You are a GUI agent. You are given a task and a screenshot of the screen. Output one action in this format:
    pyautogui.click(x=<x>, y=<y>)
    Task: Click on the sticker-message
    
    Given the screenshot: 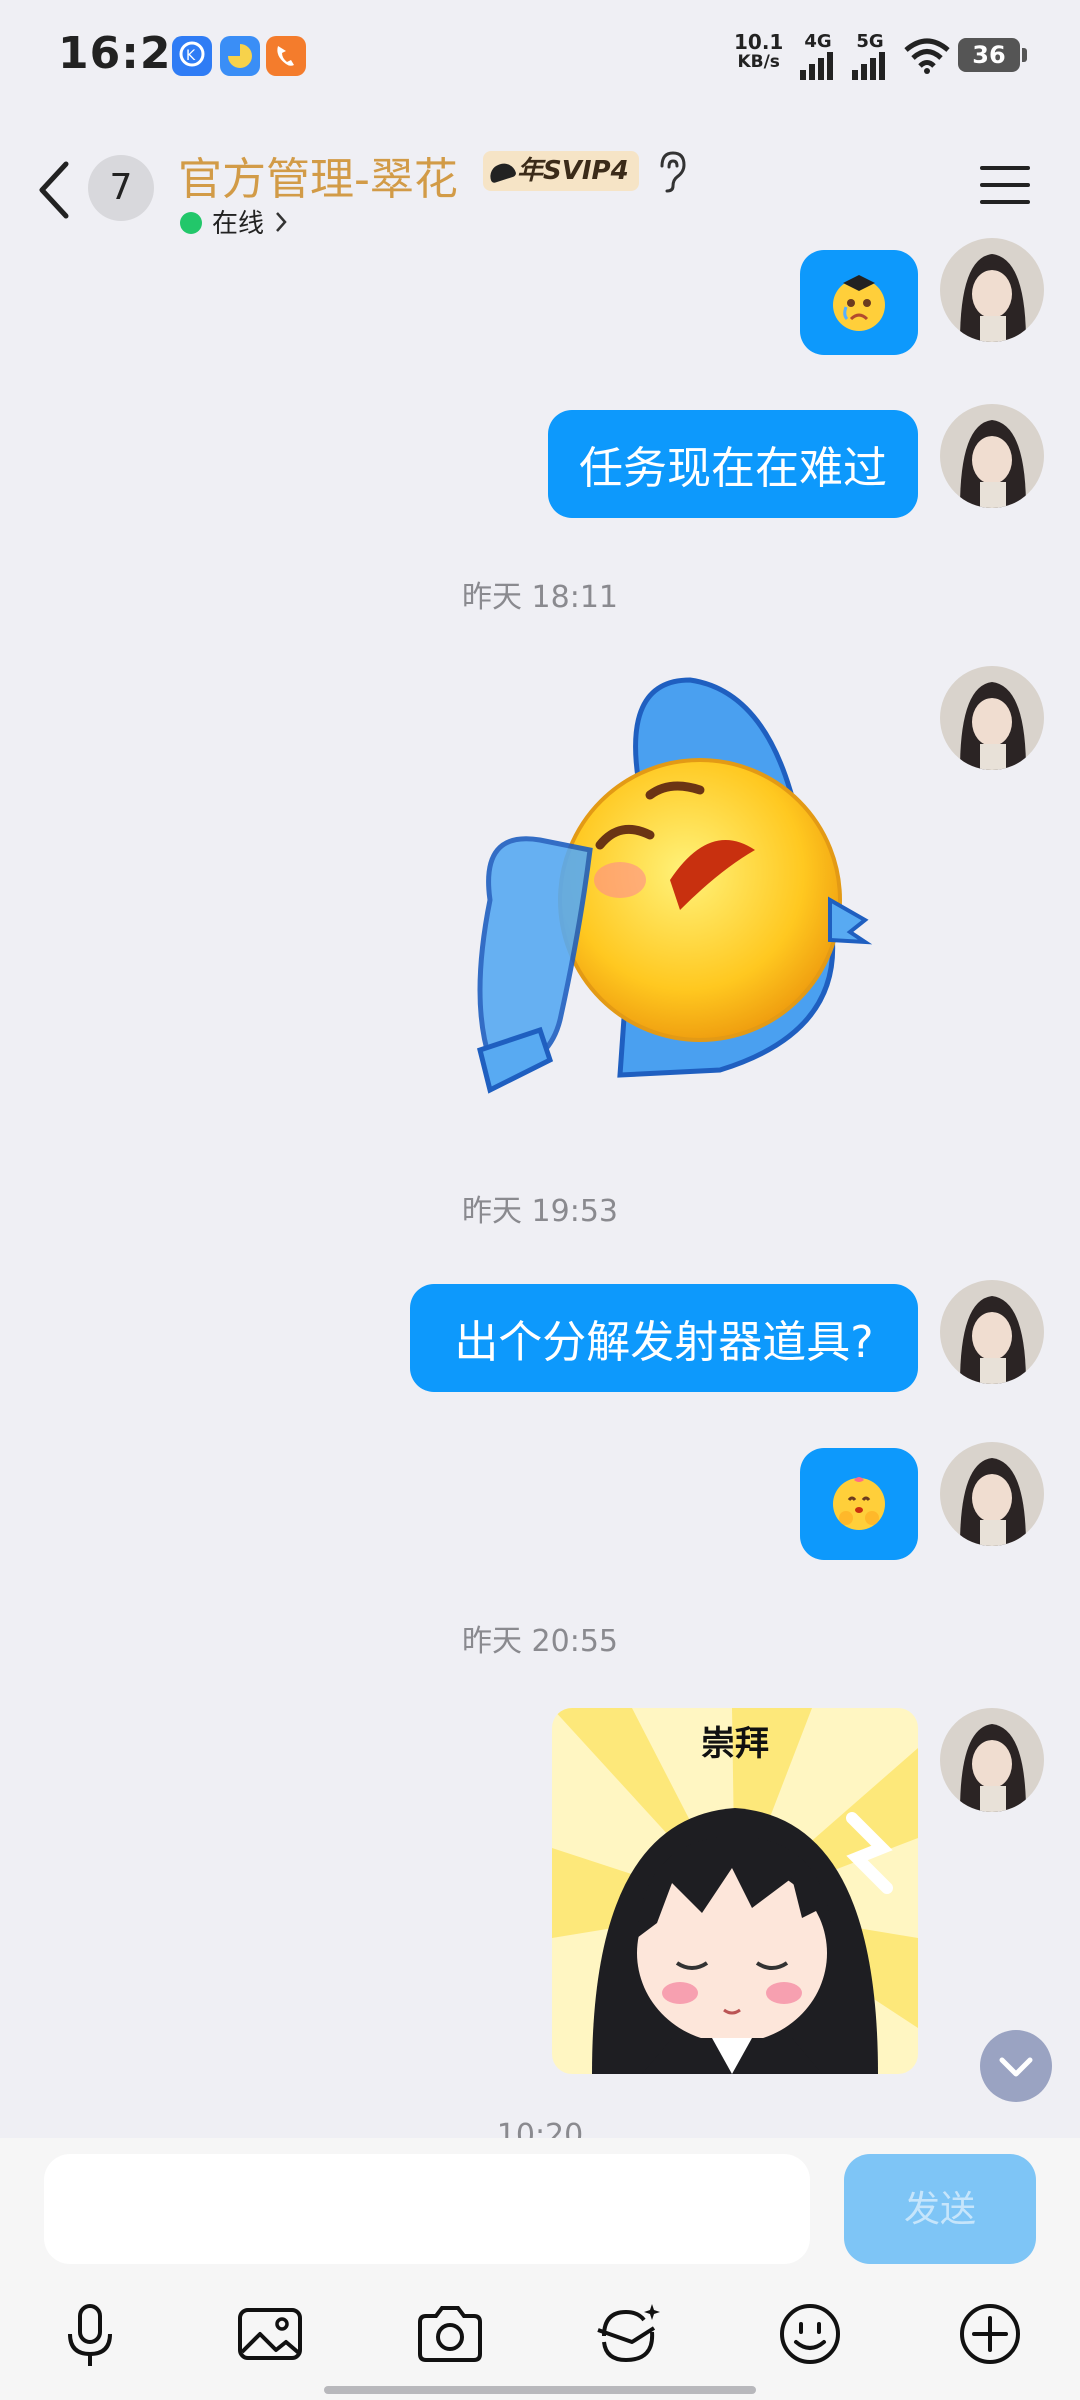 What is the action you would take?
    pyautogui.click(x=680, y=900)
    